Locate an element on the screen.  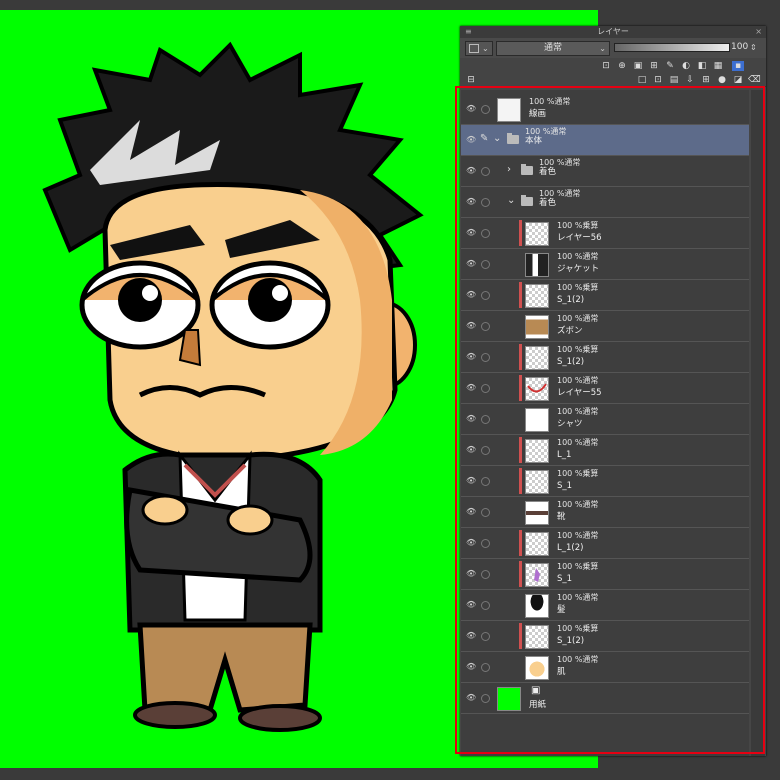
layer-row: 👁 › 100 %通常 着色 is located at coordinates (605, 171).